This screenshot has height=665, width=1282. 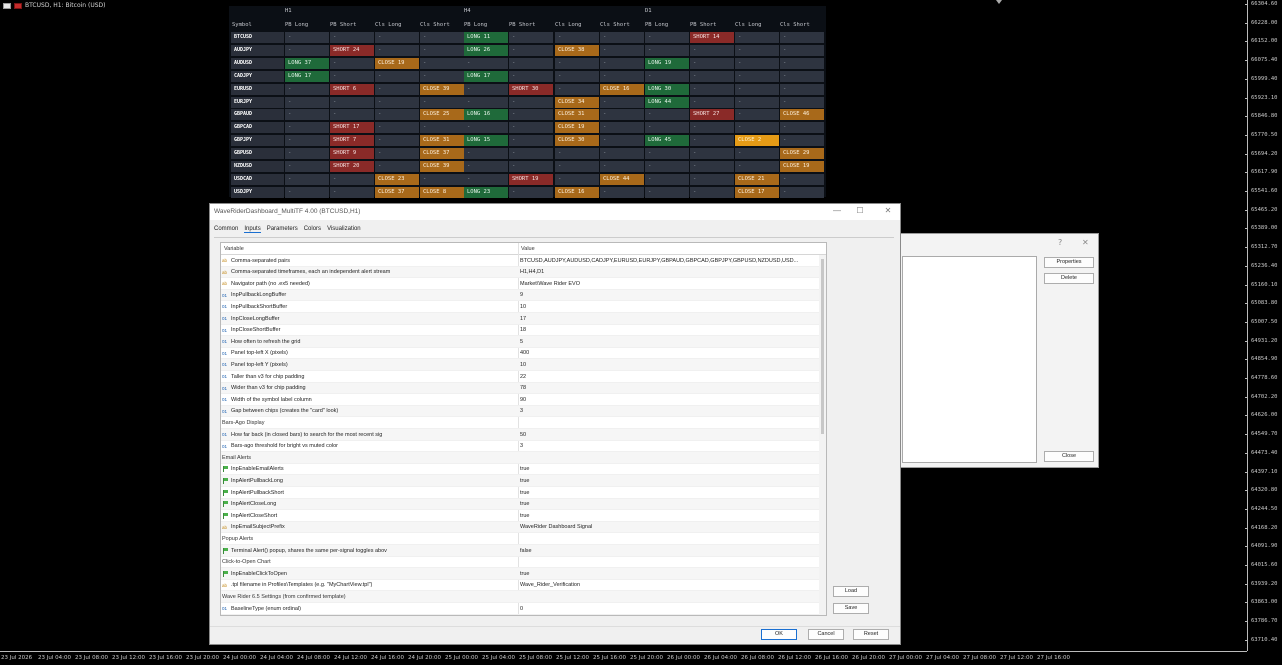 I want to click on grid-scrollbar, so click(x=822, y=435).